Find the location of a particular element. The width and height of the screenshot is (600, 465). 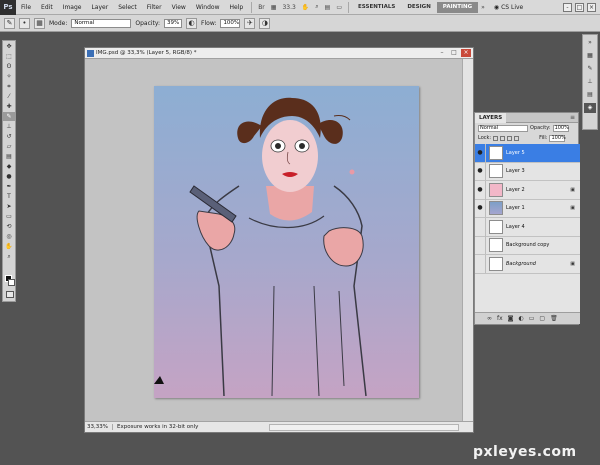

menu-image: Image is located at coordinates (72, 7).